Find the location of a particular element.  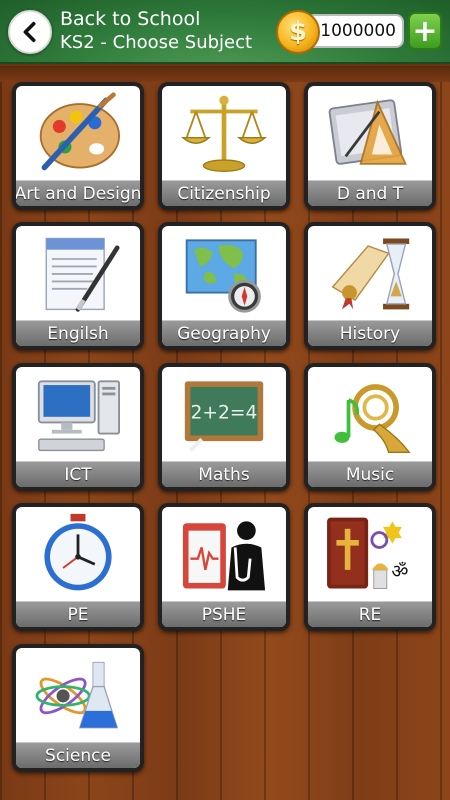

stopwatch-icon is located at coordinates (78, 554).